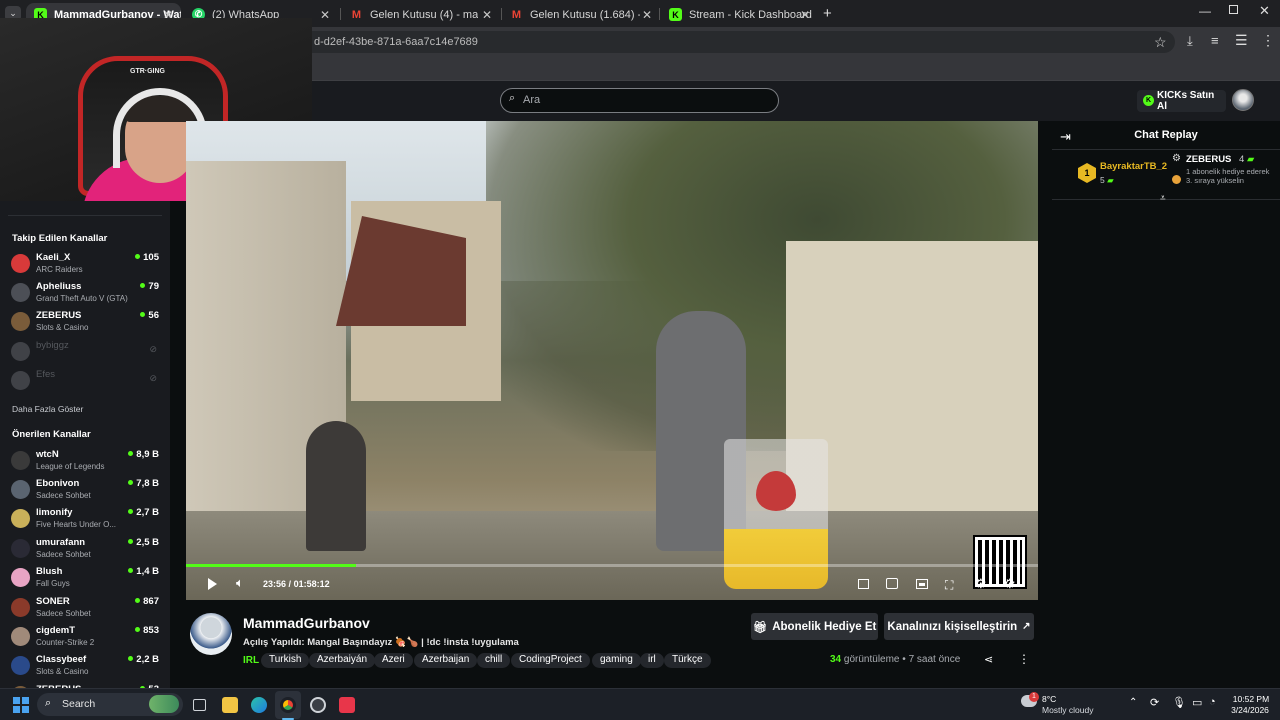  What do you see at coordinates (421, 15) in the screenshot?
I see `tab-gmail-1: M Gelen Kutusu (4) - mammadgu ✕` at bounding box center [421, 15].